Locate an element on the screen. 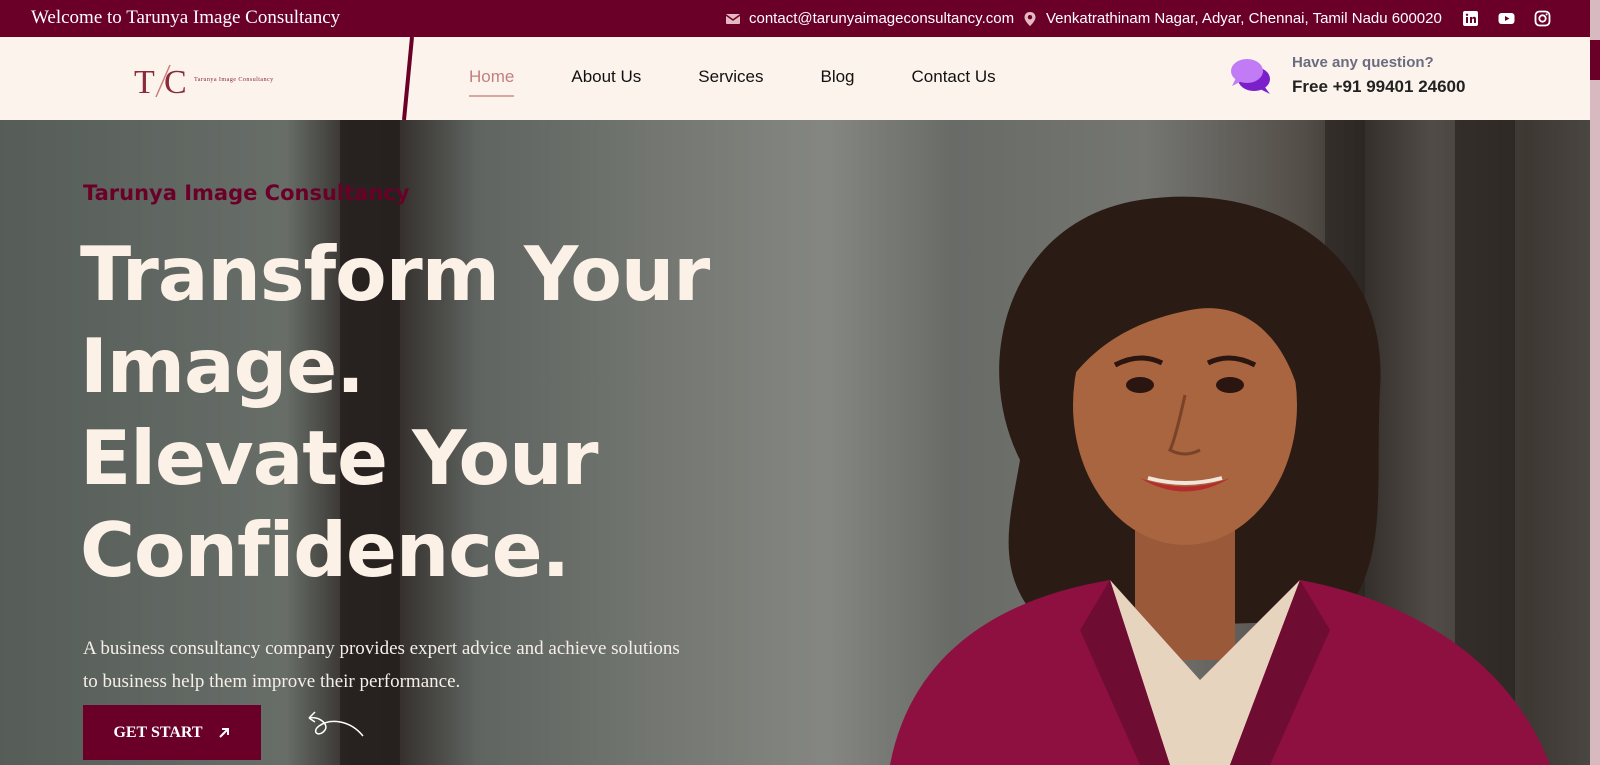 Image resolution: width=1600 pixels, height=765 pixels. scrollbar-thumb is located at coordinates (1595, 60).